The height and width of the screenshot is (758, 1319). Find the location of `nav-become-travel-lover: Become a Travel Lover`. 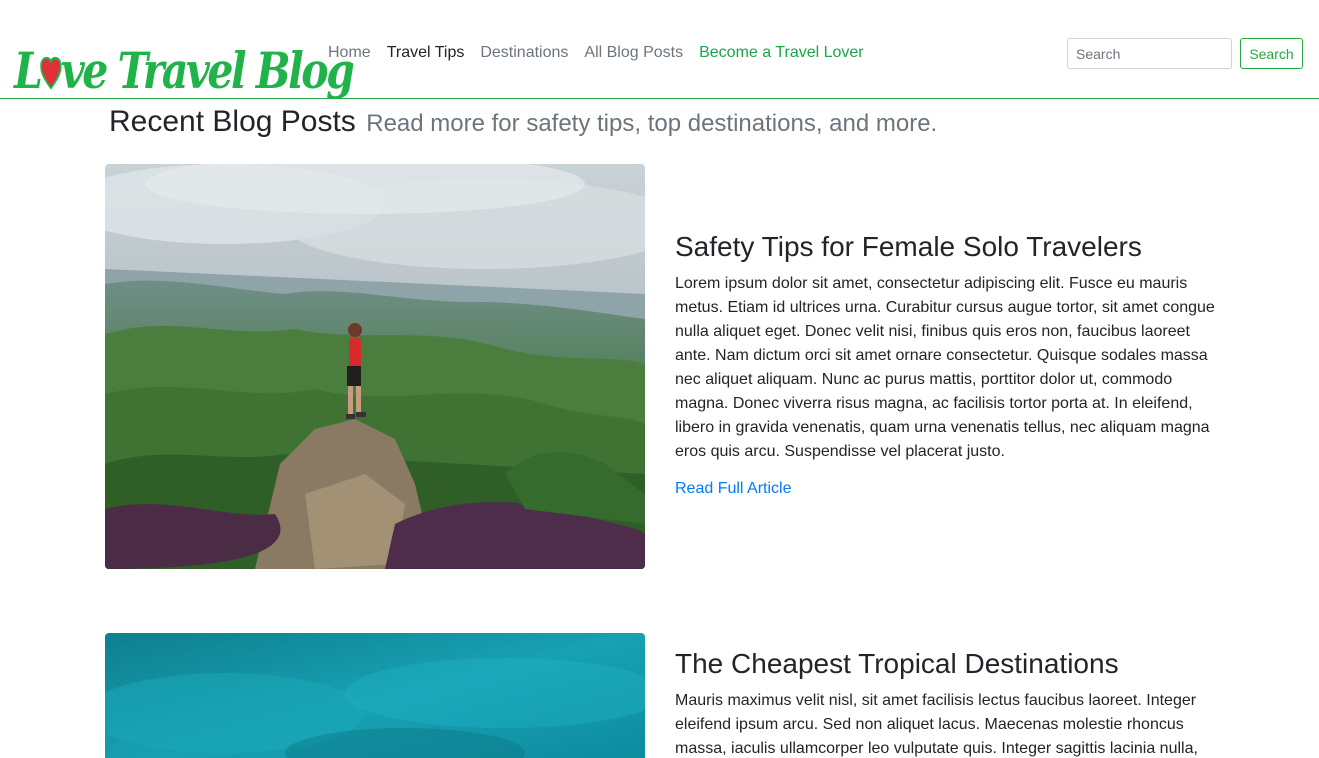

nav-become-travel-lover: Become a Travel Lover is located at coordinates (781, 53).